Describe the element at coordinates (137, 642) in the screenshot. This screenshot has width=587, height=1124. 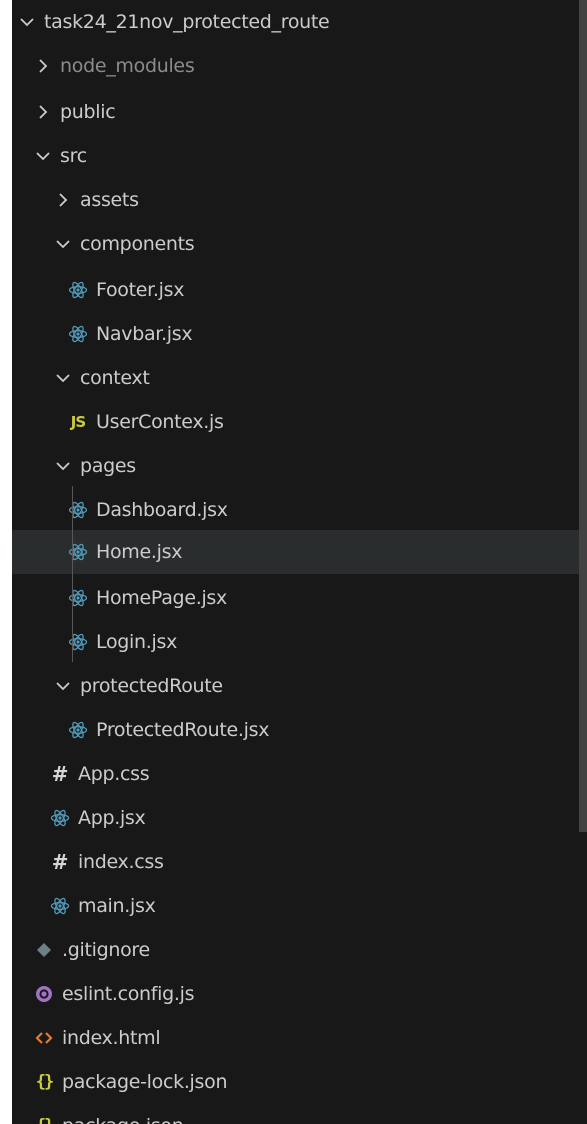
I see `tree-item-label: Login.jsx` at that location.